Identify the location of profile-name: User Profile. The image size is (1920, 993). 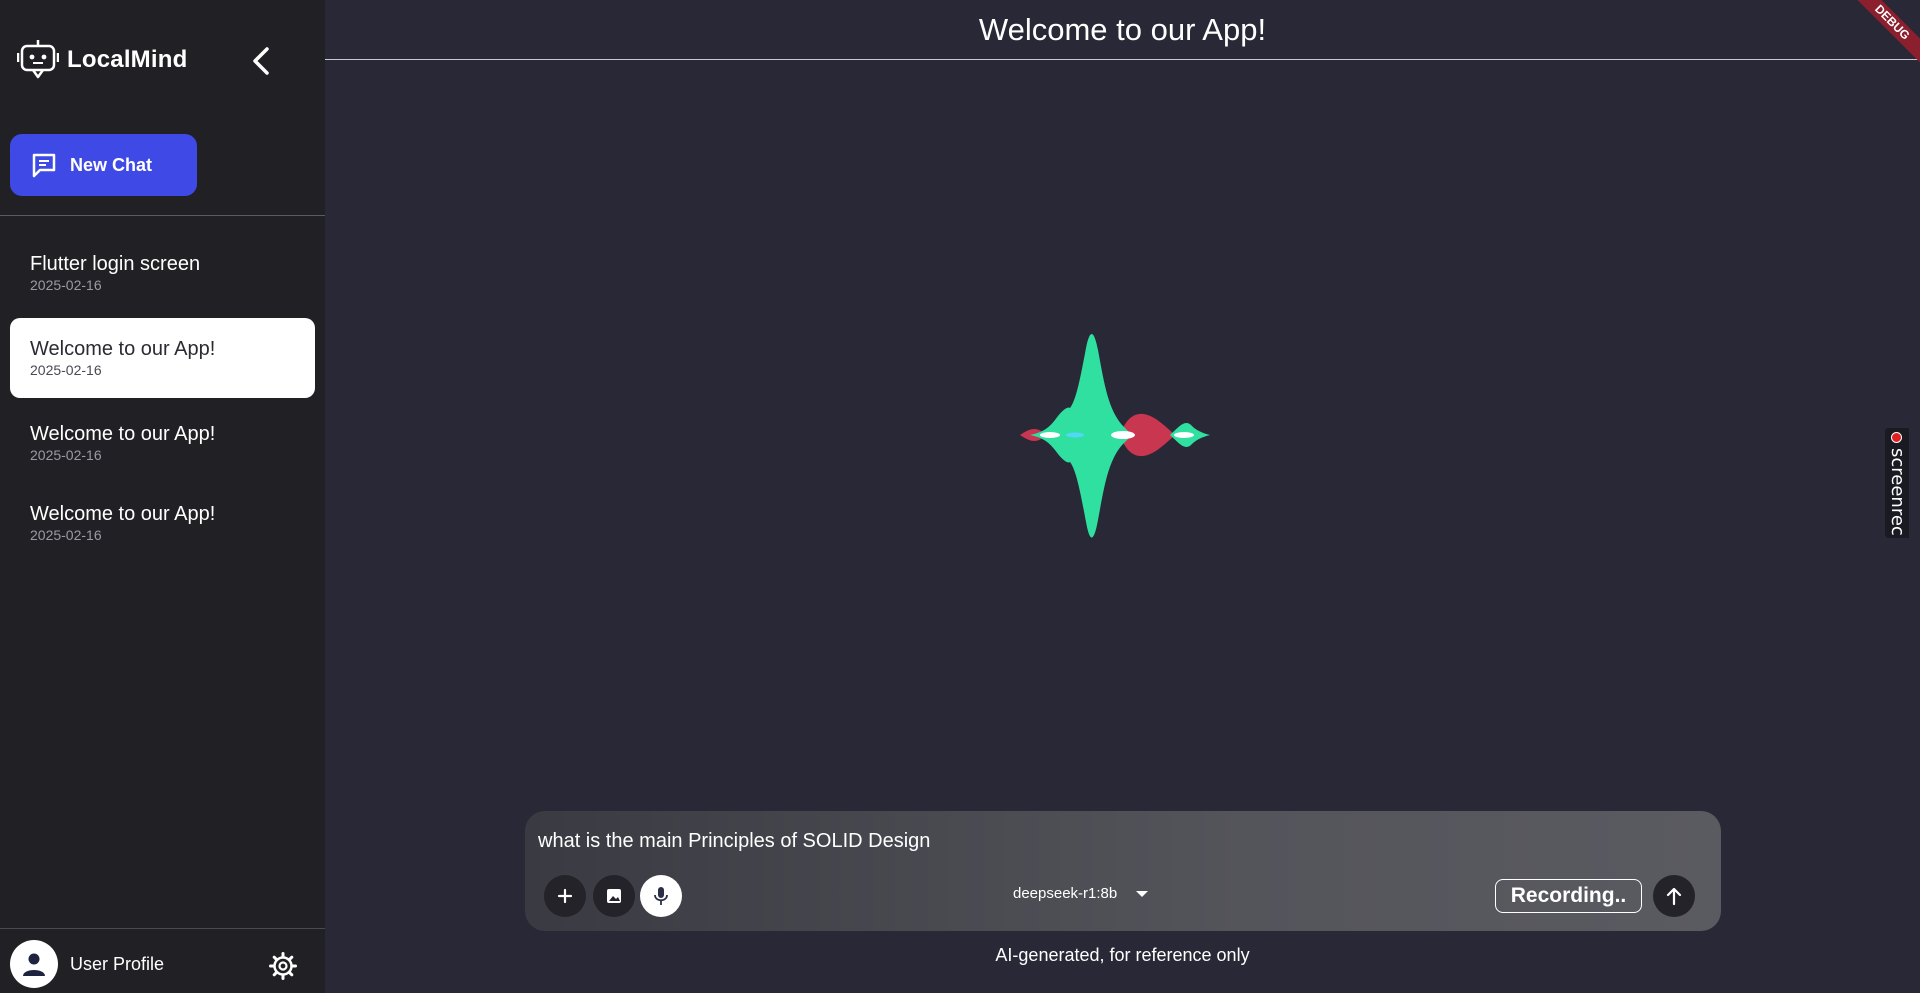
(117, 963).